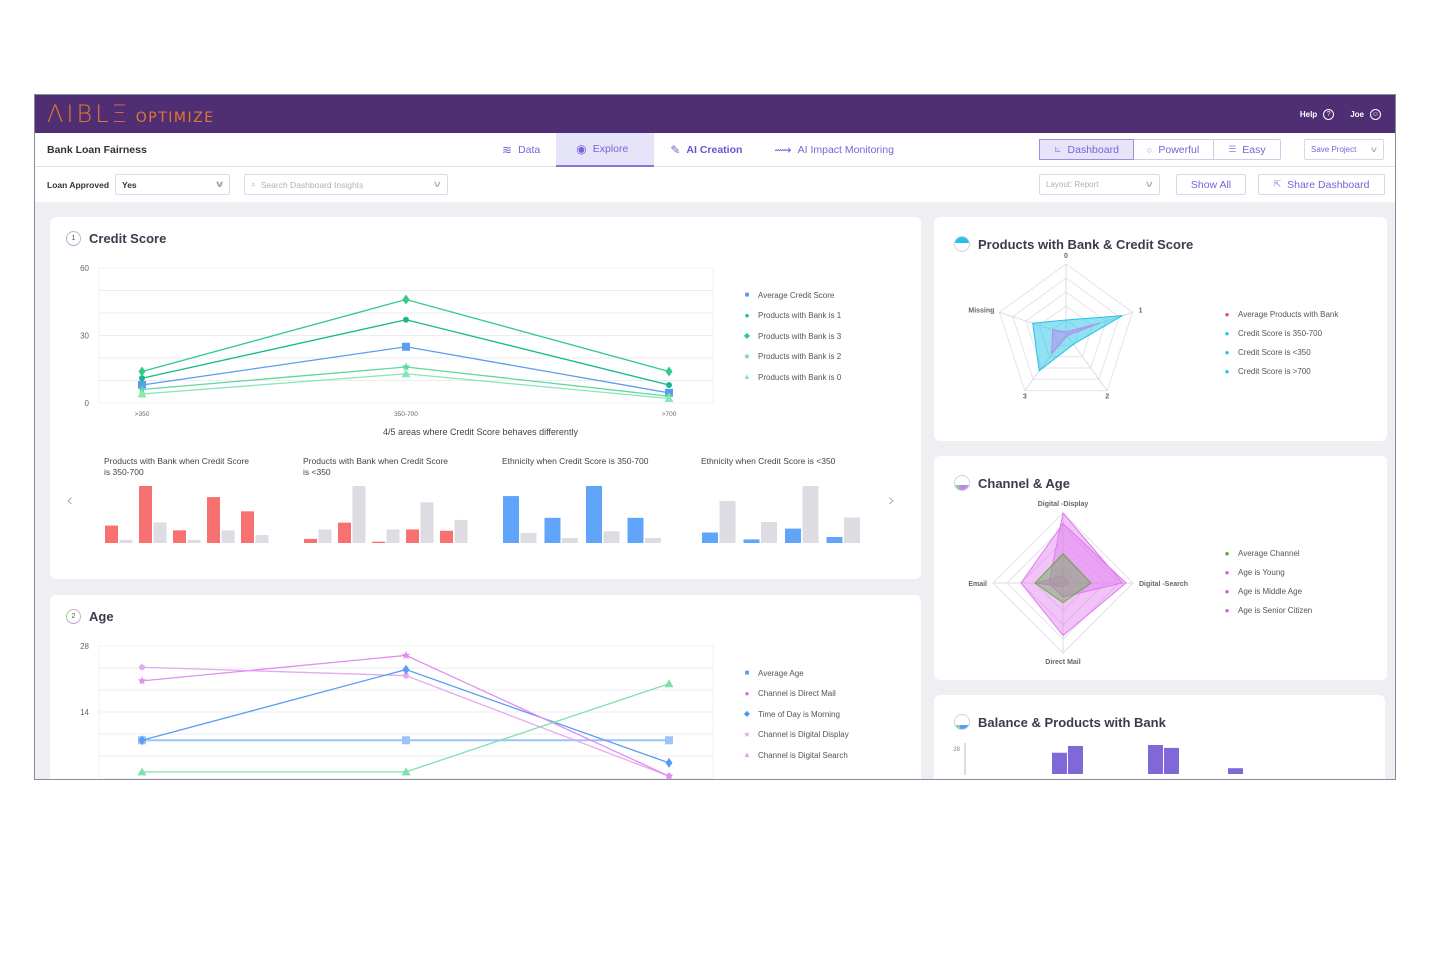 This screenshot has height=956, width=1436. I want to click on legend-item: ▲ Channel is Digital Search, so click(796, 755).